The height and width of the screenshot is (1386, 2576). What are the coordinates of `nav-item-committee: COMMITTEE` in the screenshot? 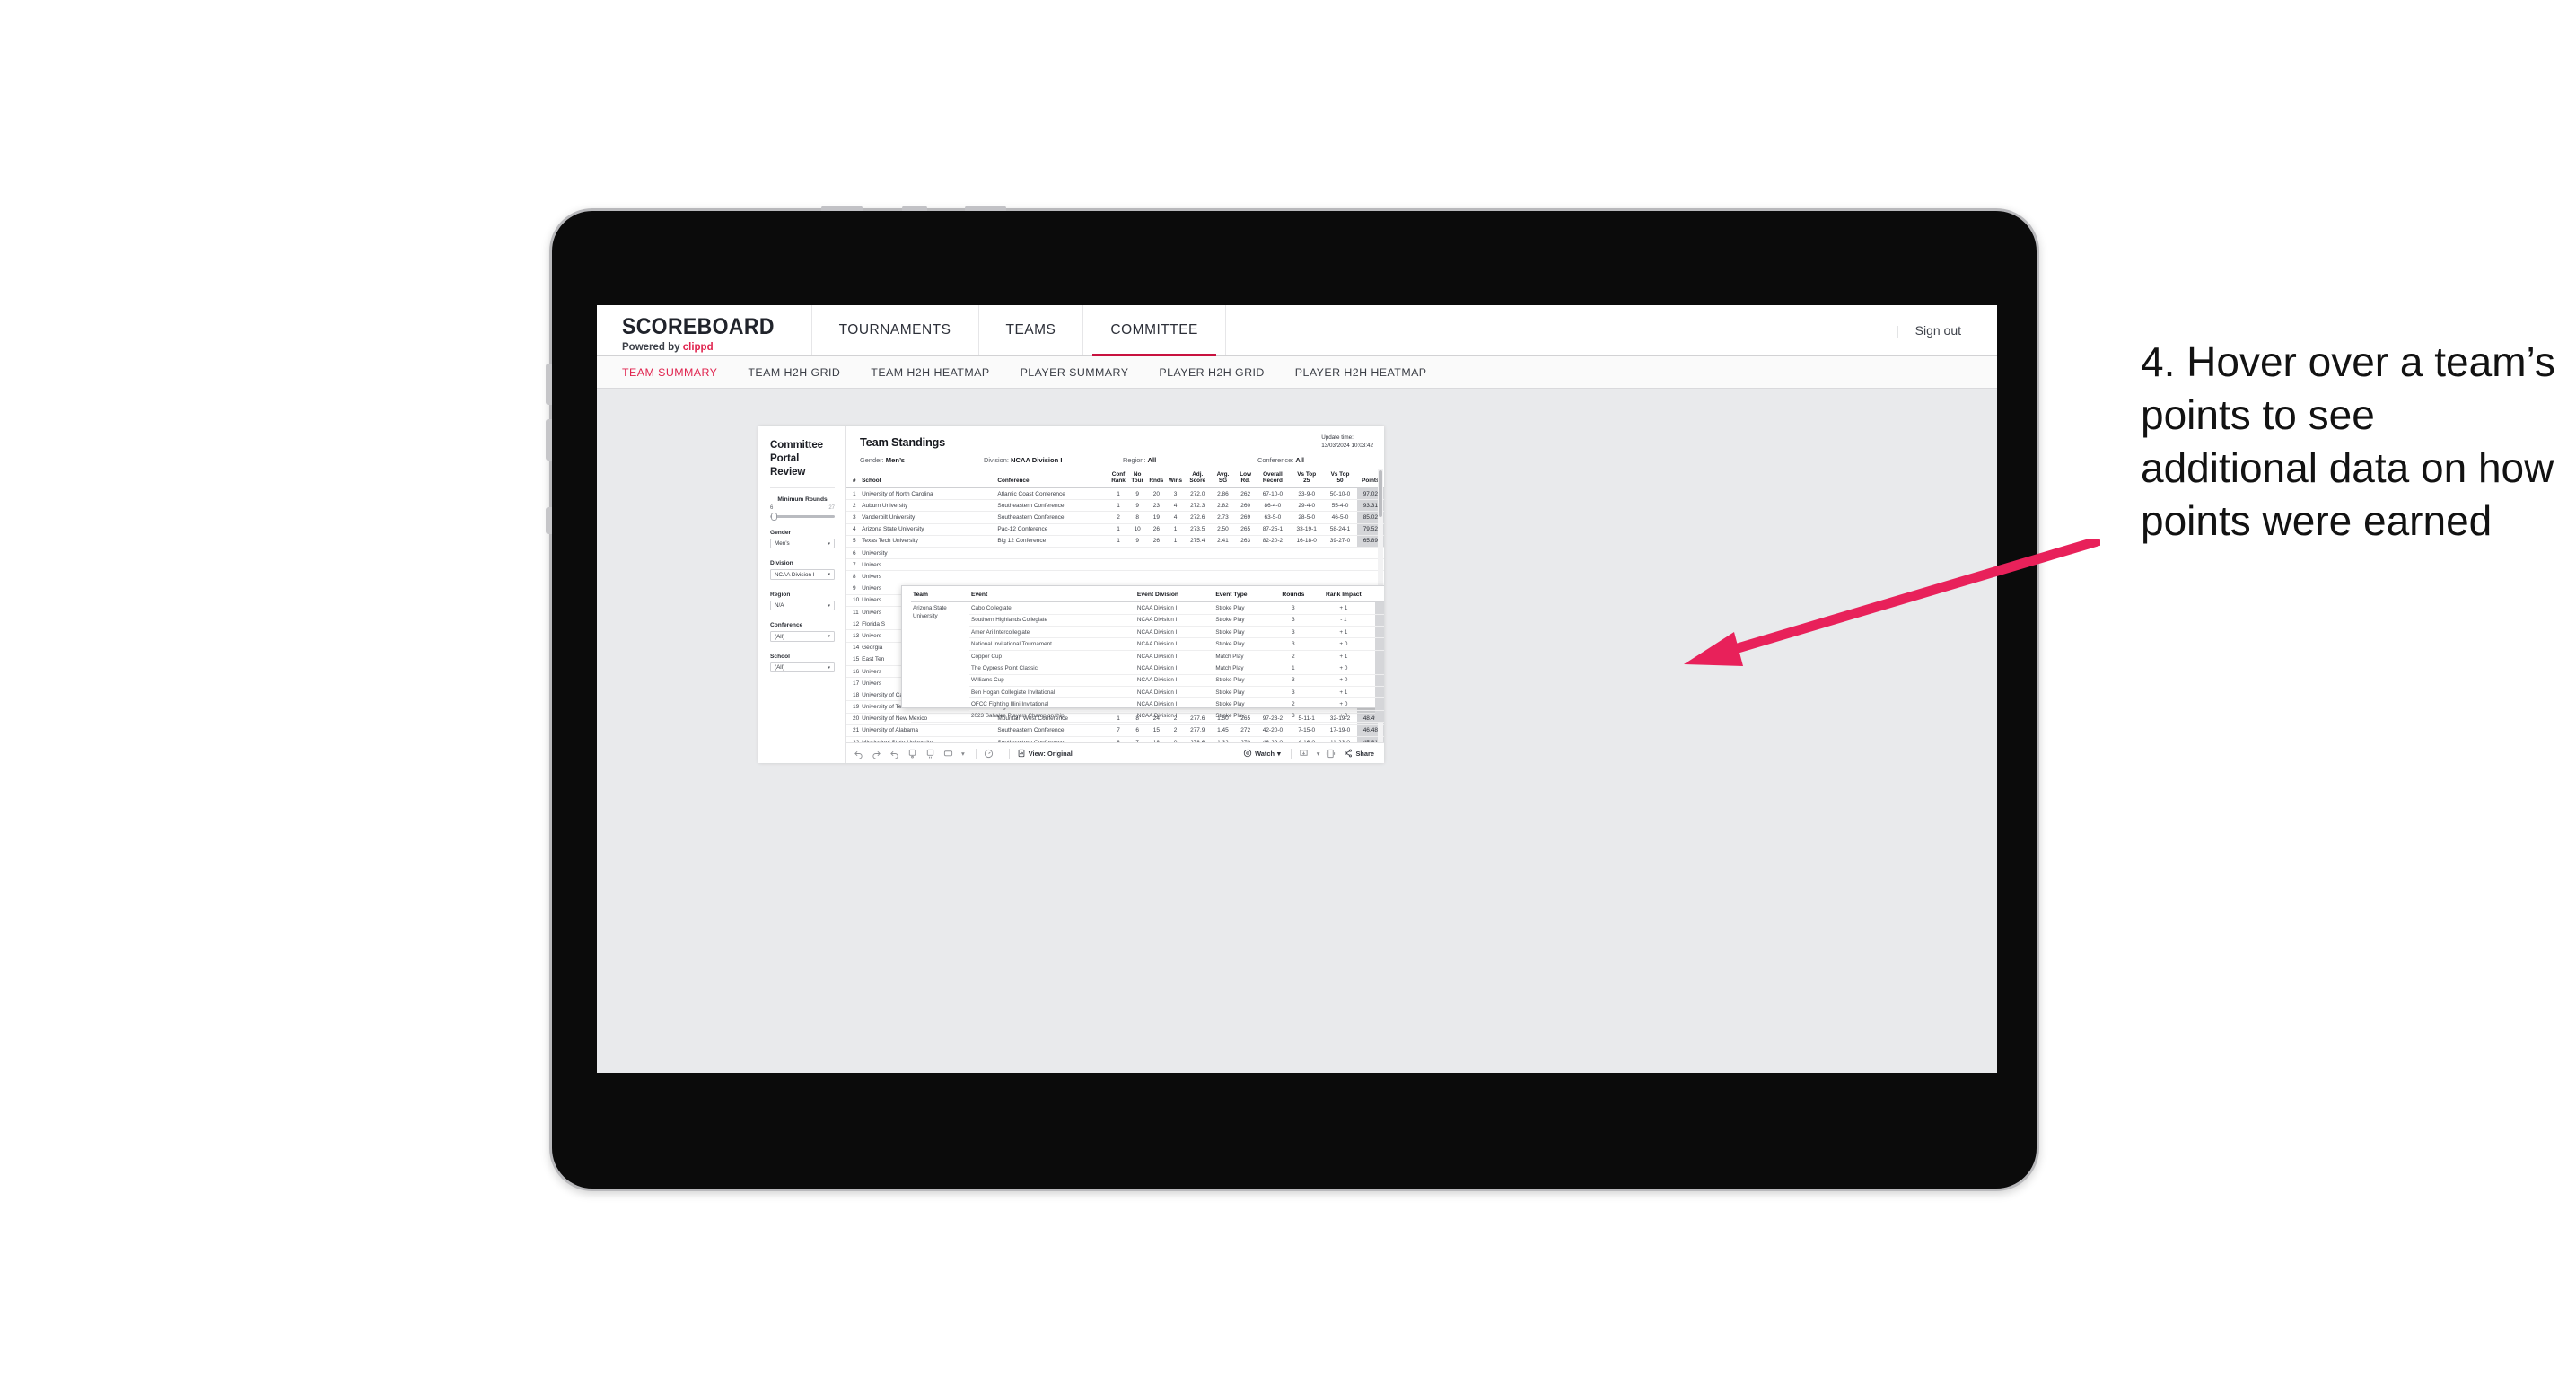 It's located at (1154, 330).